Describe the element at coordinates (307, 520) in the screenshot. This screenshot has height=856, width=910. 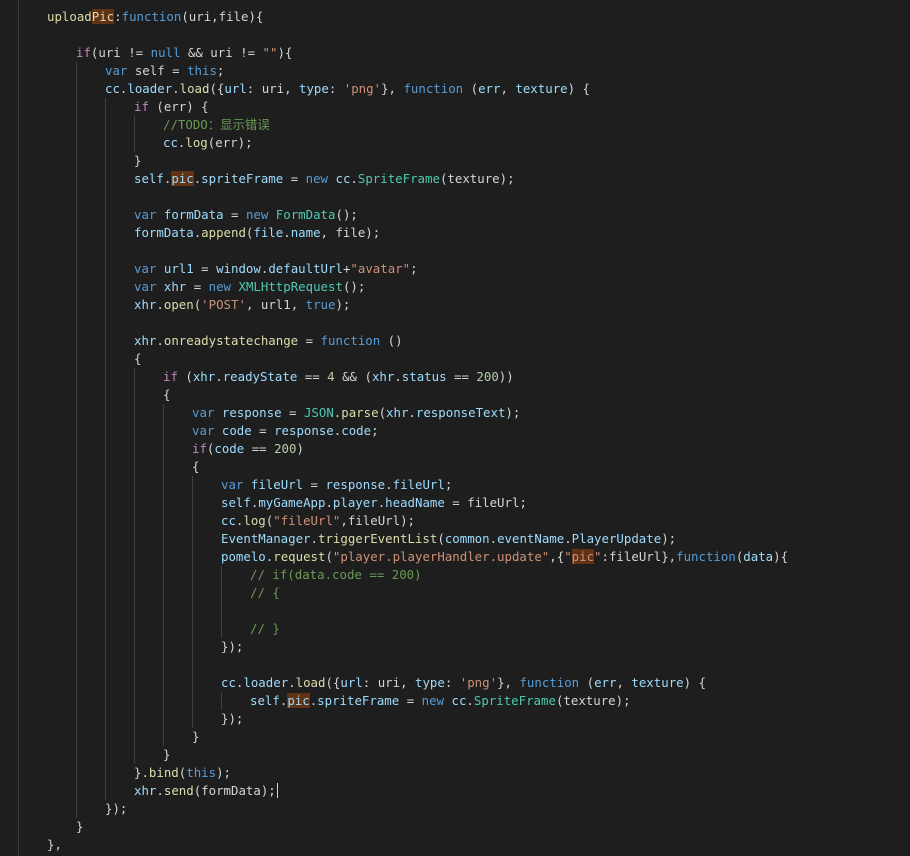
I see `code-token: "fileUrl"` at that location.